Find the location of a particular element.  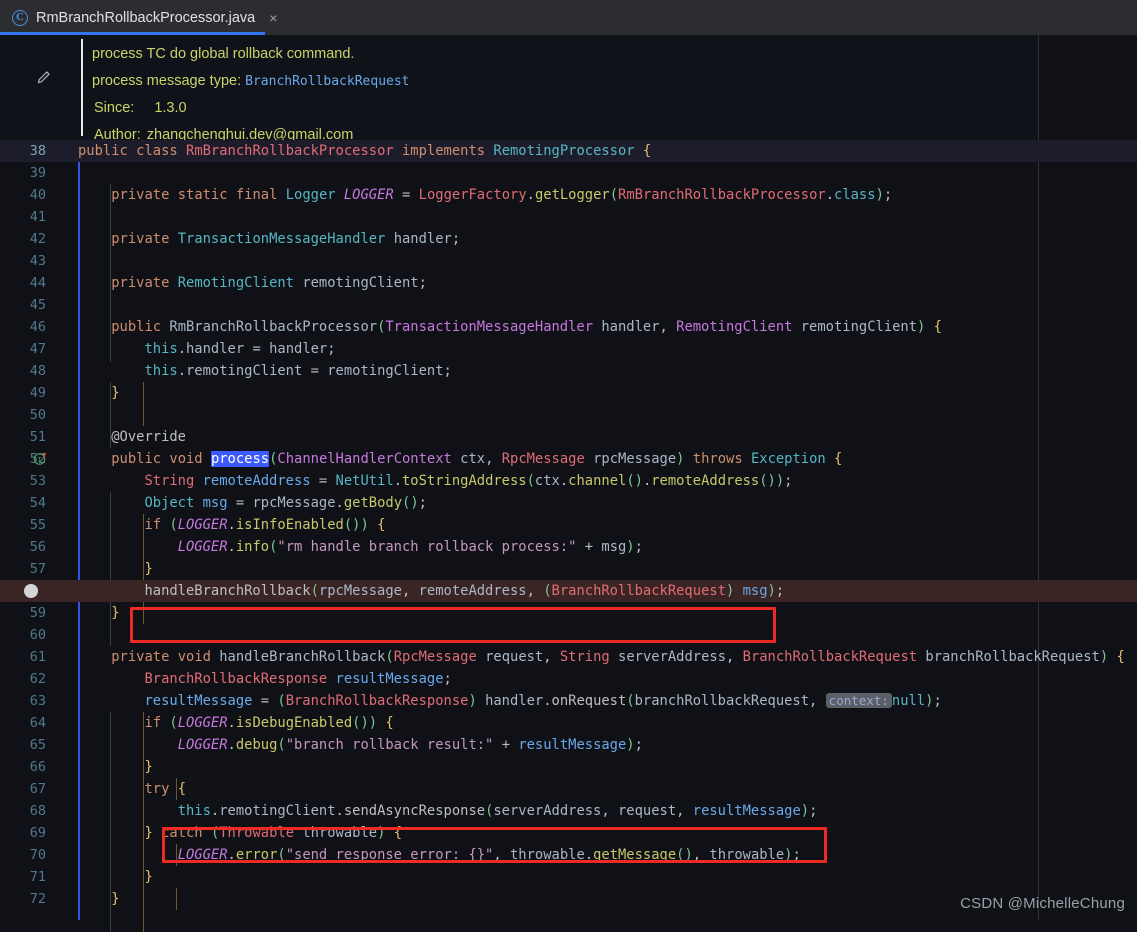

code-line-69: 69 } catch (Throwable throwable) { is located at coordinates (568, 833).